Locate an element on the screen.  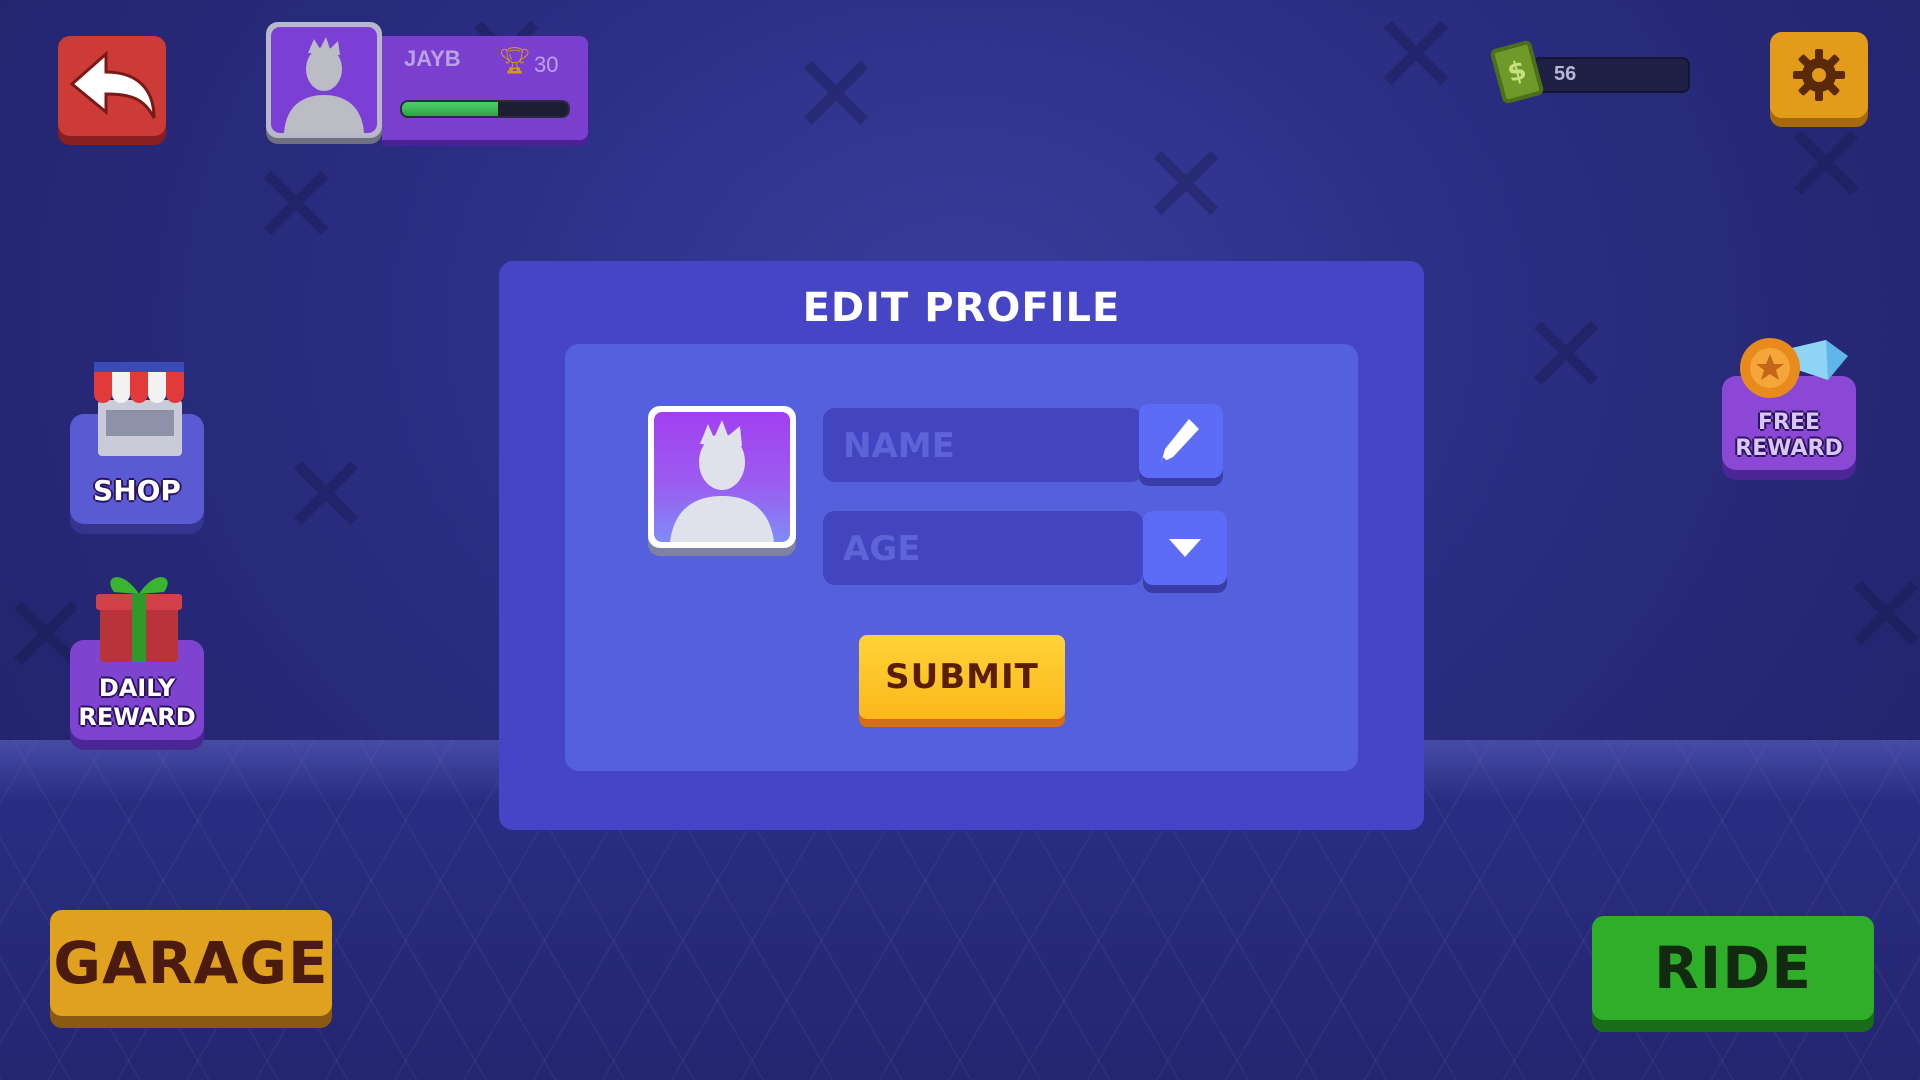
garage-button: GARAGE is located at coordinates (191, 963).